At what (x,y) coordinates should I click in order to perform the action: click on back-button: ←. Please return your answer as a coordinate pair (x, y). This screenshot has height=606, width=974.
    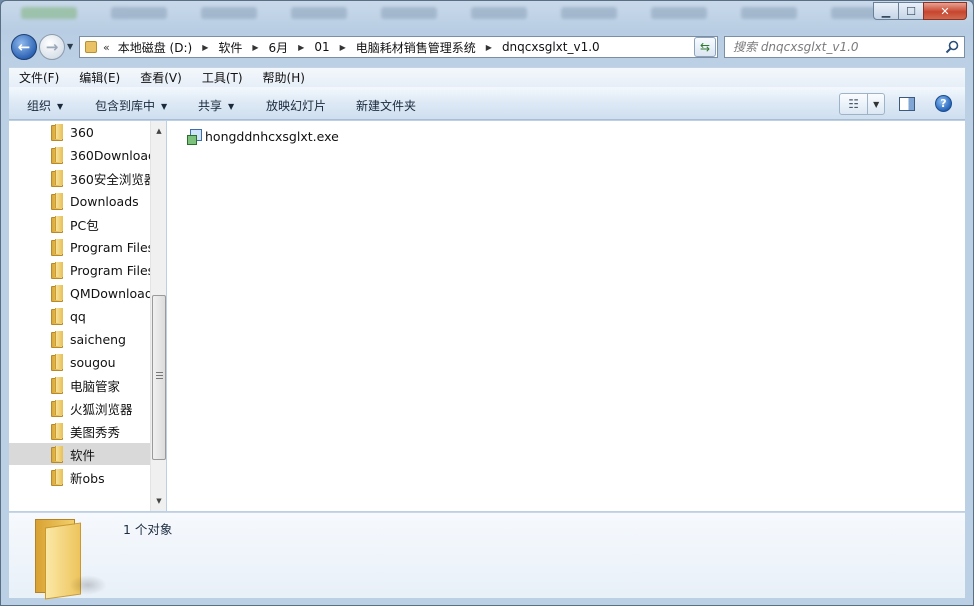
    Looking at the image, I should click on (24, 47).